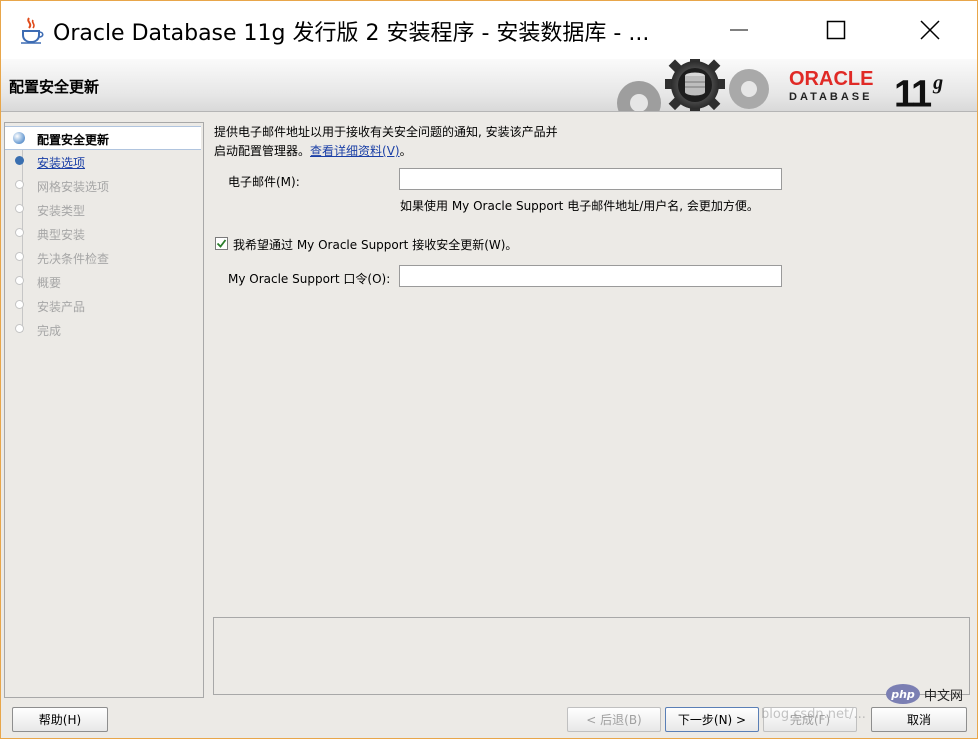 The image size is (978, 739). I want to click on nav-step-label: 配置安全更新, so click(73, 140).